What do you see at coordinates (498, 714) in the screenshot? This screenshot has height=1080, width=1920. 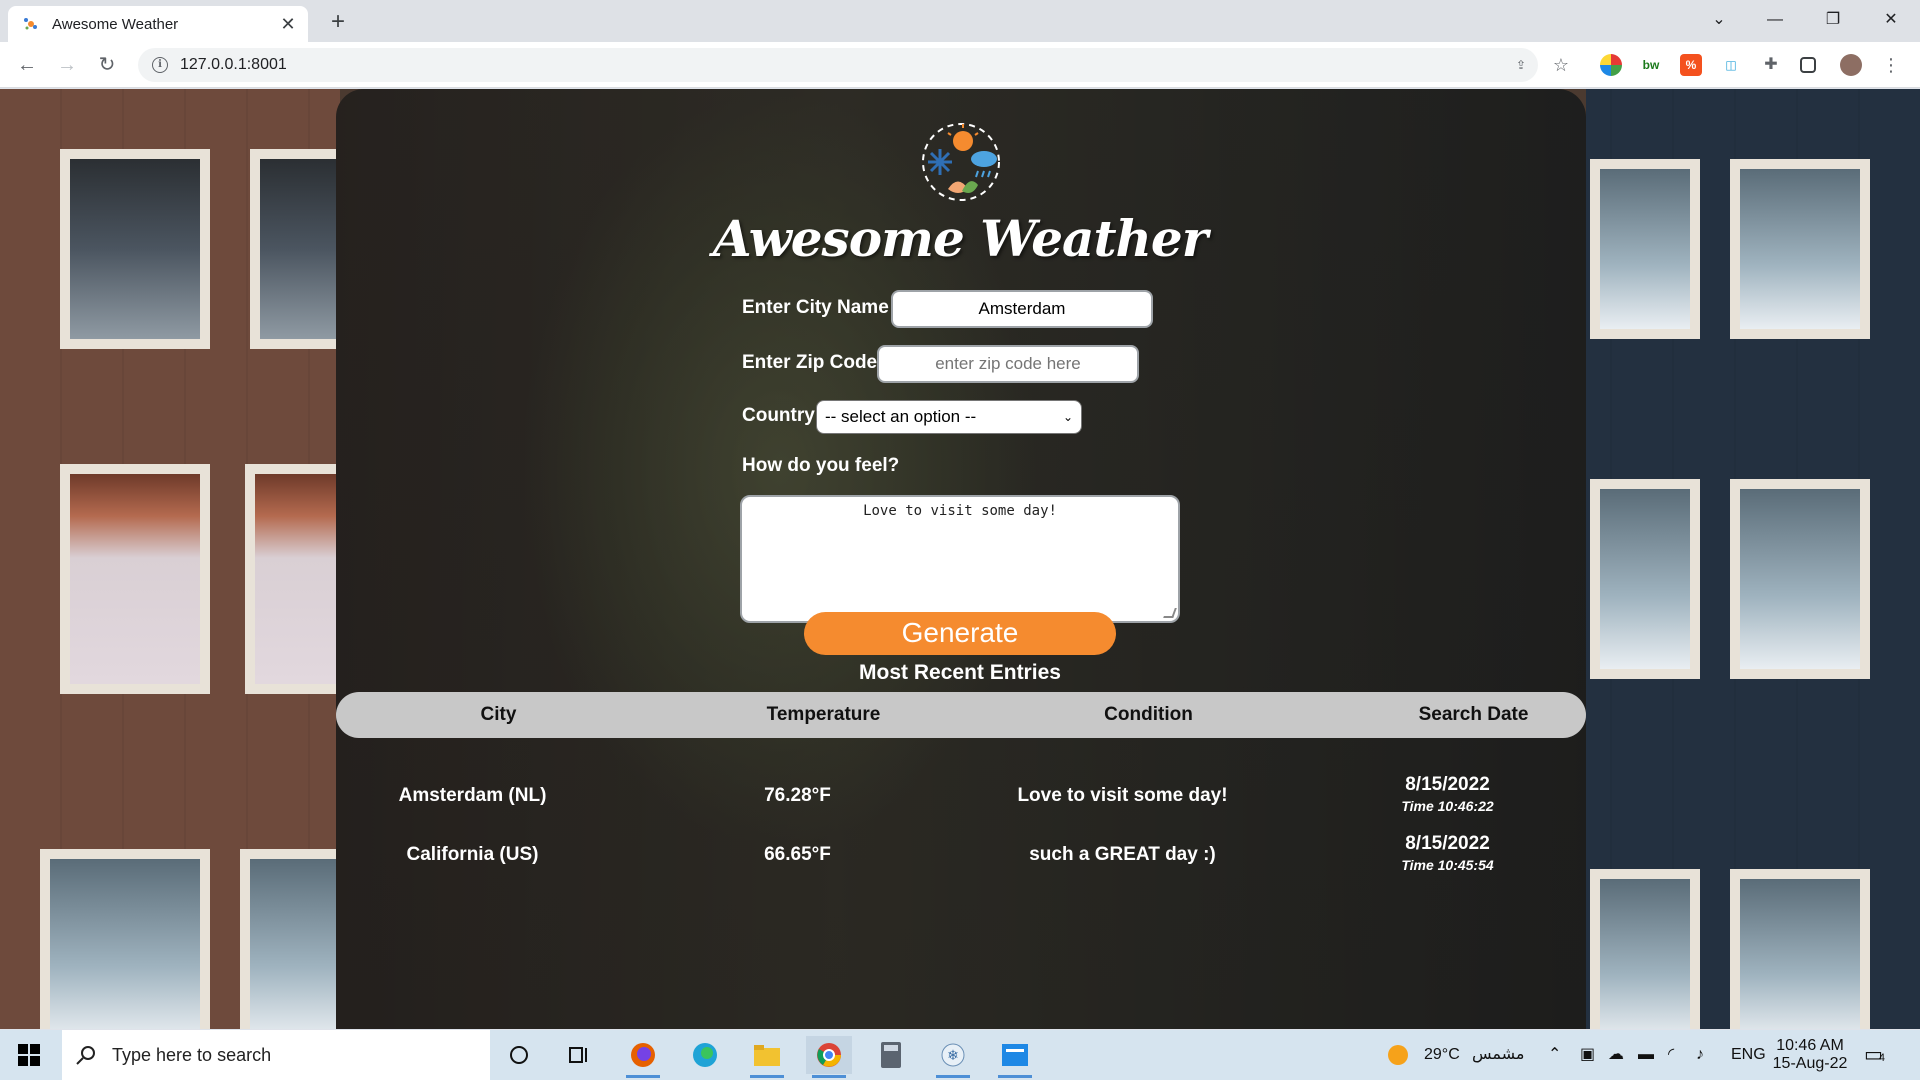 I see `column-header-city: City` at bounding box center [498, 714].